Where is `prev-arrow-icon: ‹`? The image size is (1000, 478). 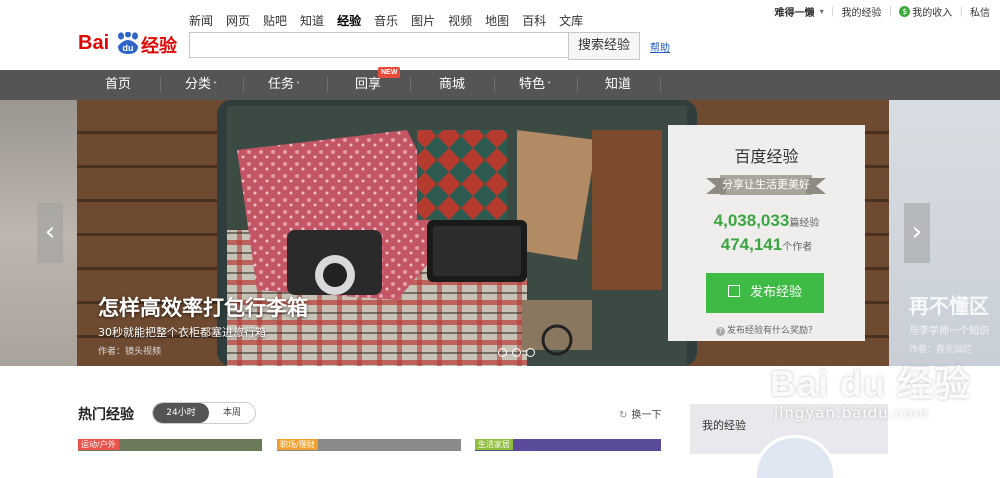
prev-arrow-icon: ‹ is located at coordinates (50, 233).